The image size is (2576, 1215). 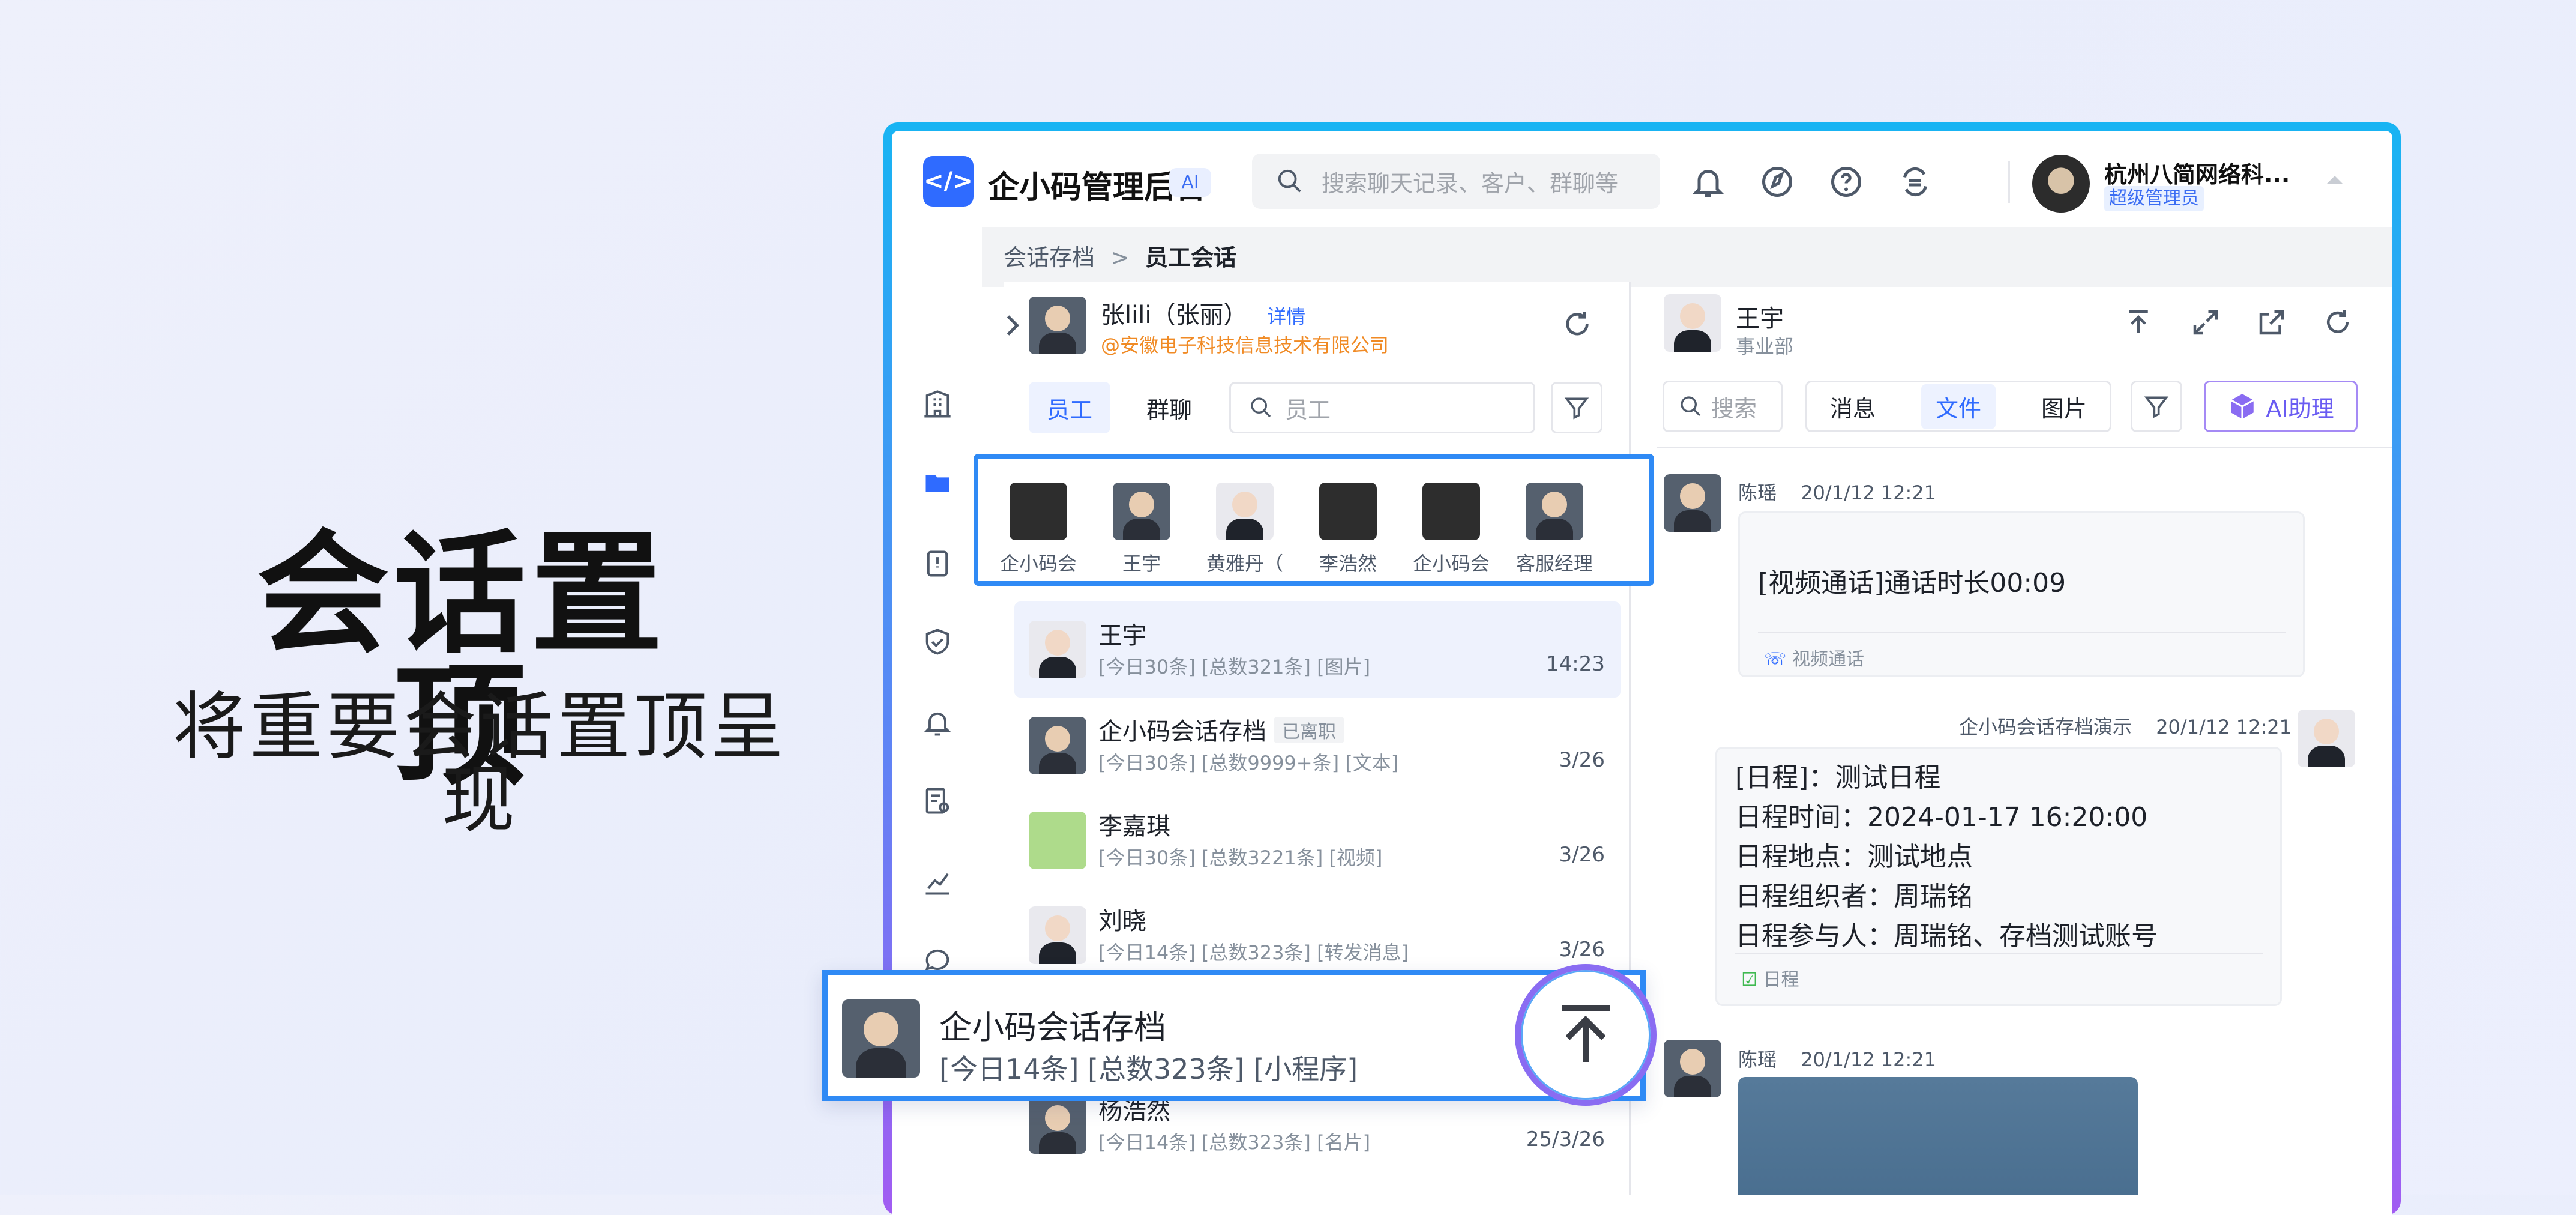 What do you see at coordinates (1781, 979) in the screenshot?
I see `message-footer-label: 日程` at bounding box center [1781, 979].